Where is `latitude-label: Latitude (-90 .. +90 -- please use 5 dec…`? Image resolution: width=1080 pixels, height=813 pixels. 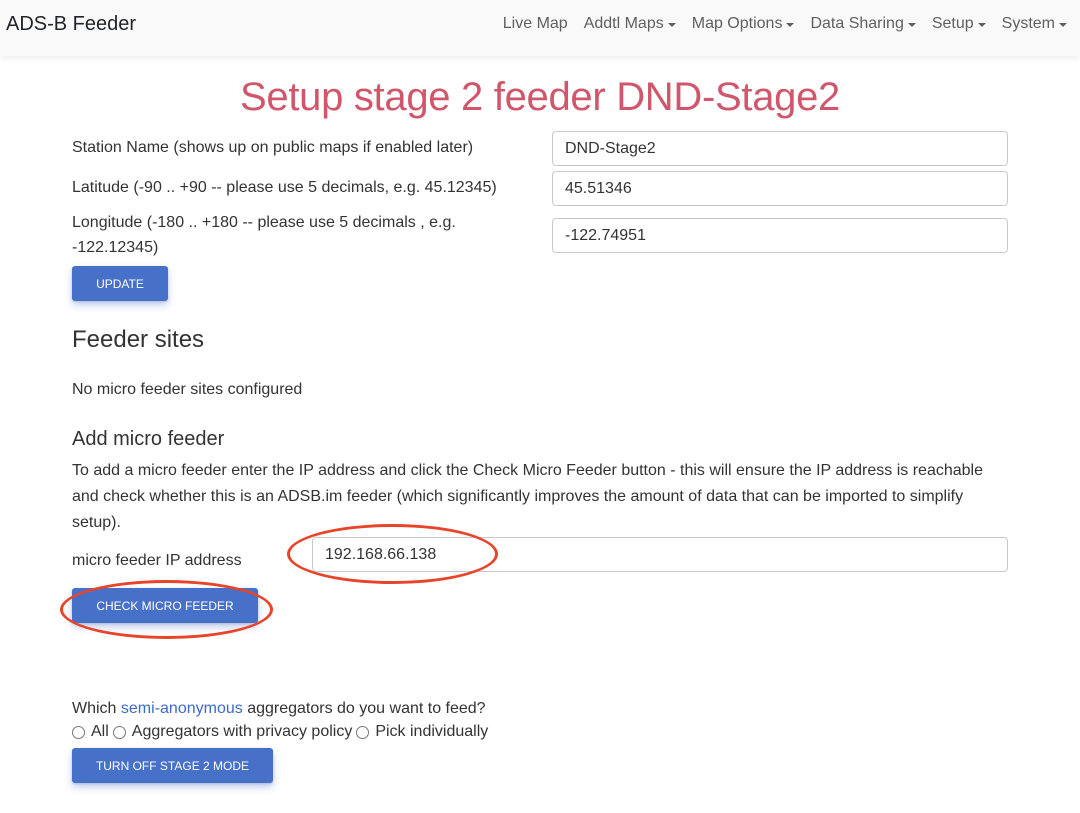
latitude-label: Latitude (-90 .. +90 -- please use 5 dec… is located at coordinates (284, 187).